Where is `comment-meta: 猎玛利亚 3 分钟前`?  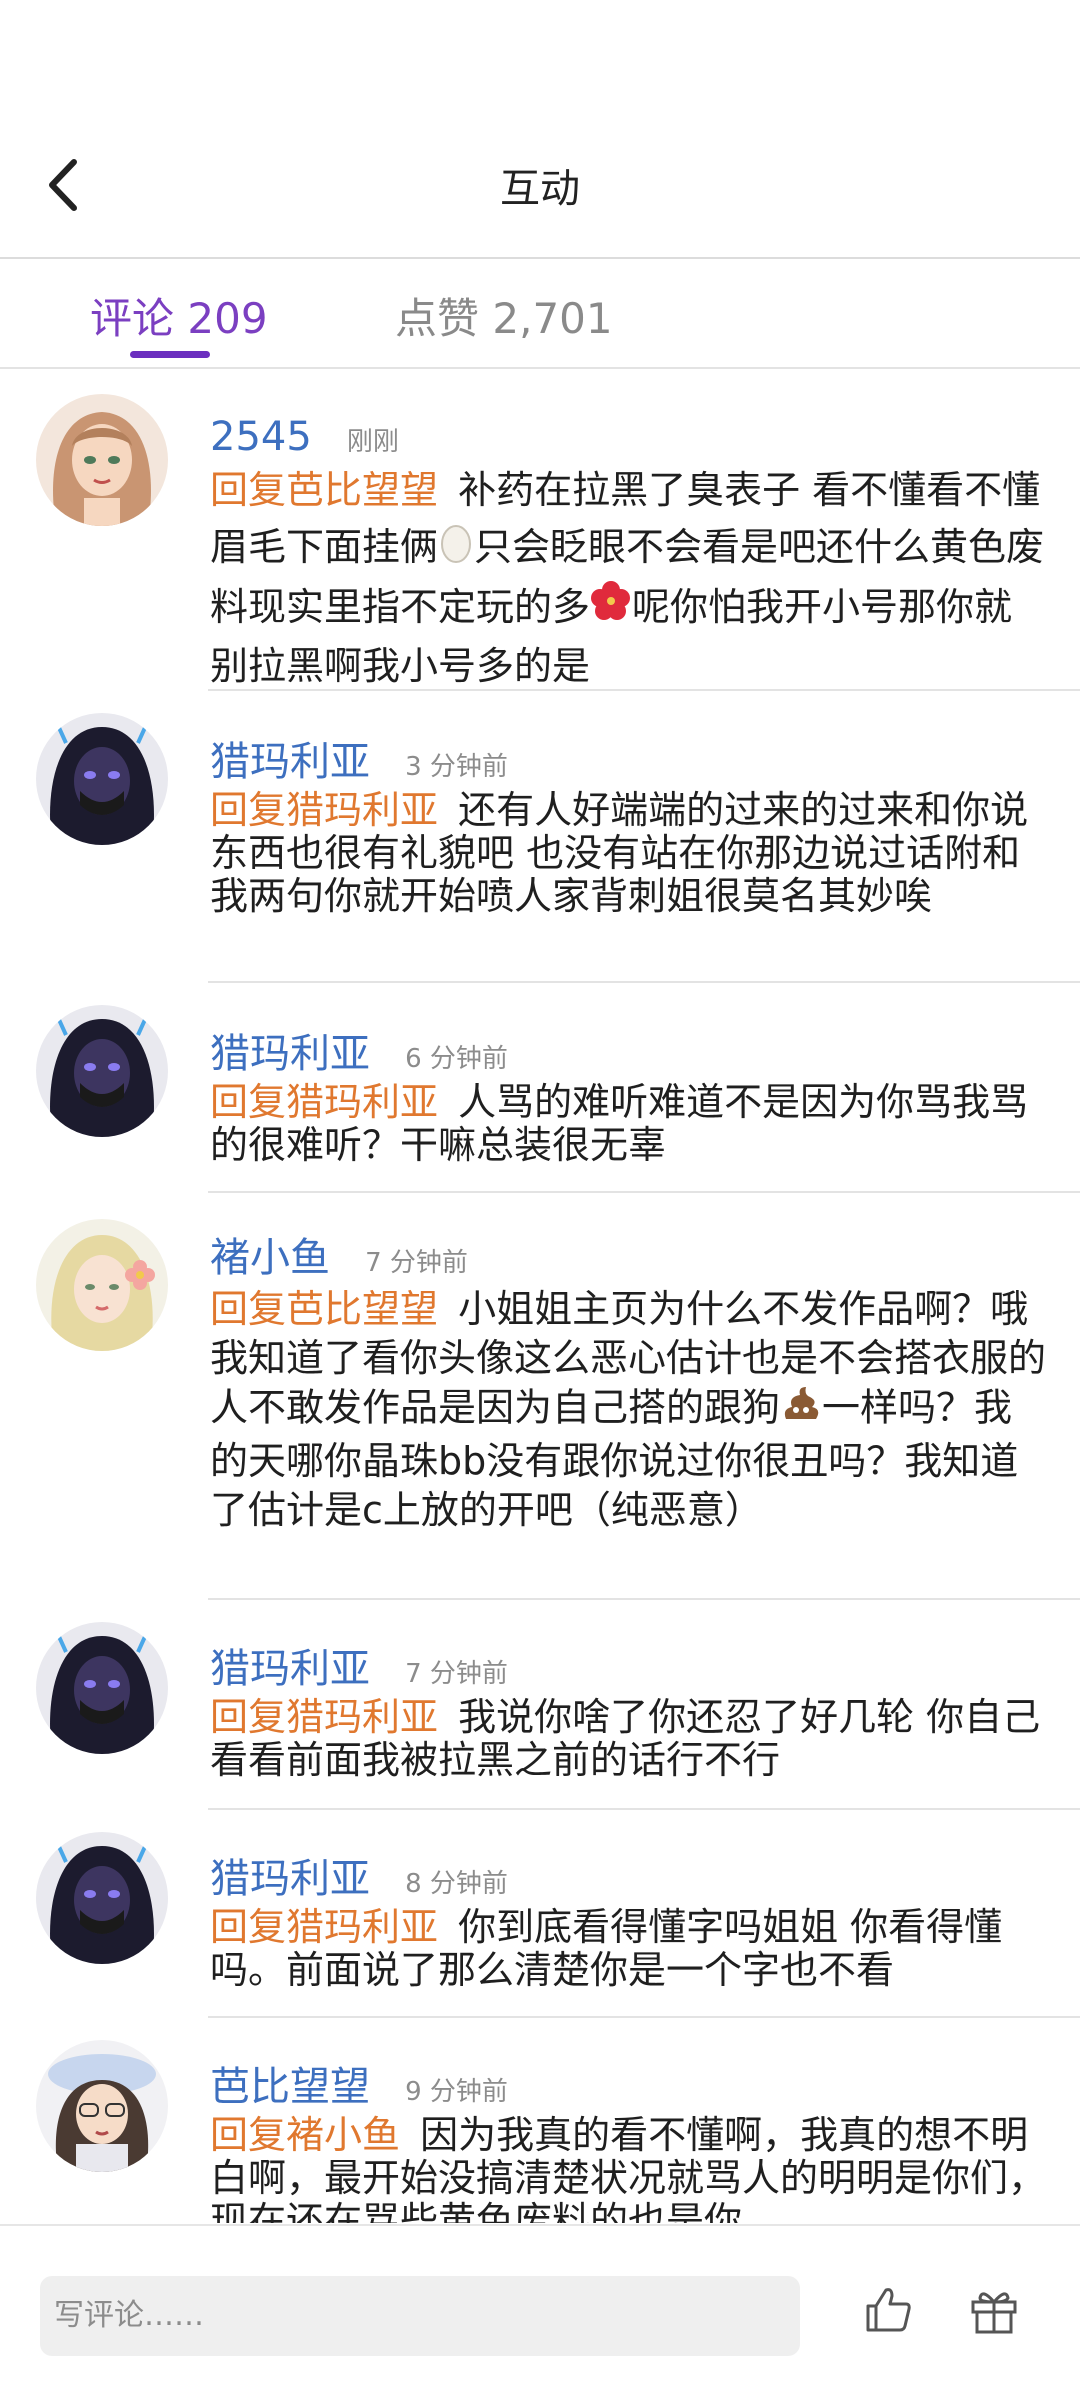 comment-meta: 猎玛利亚 3 分钟前 is located at coordinates (630, 739).